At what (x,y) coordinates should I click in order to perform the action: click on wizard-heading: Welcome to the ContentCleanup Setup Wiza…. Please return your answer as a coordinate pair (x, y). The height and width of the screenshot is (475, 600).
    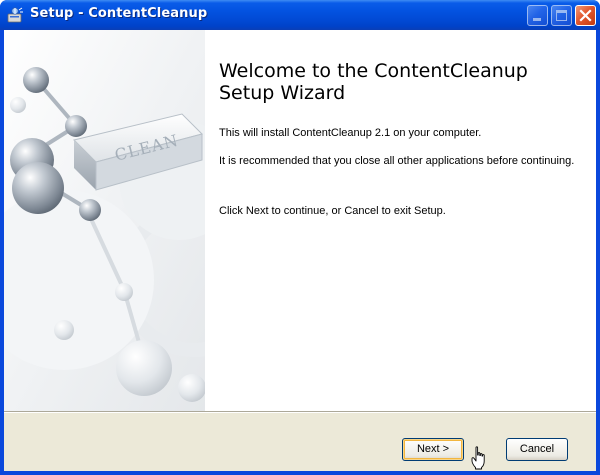
    Looking at the image, I should click on (373, 82).